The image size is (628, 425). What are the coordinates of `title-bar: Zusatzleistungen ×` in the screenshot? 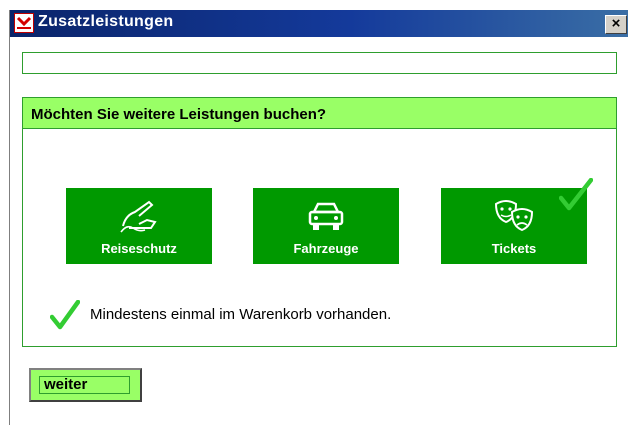 It's located at (319, 23).